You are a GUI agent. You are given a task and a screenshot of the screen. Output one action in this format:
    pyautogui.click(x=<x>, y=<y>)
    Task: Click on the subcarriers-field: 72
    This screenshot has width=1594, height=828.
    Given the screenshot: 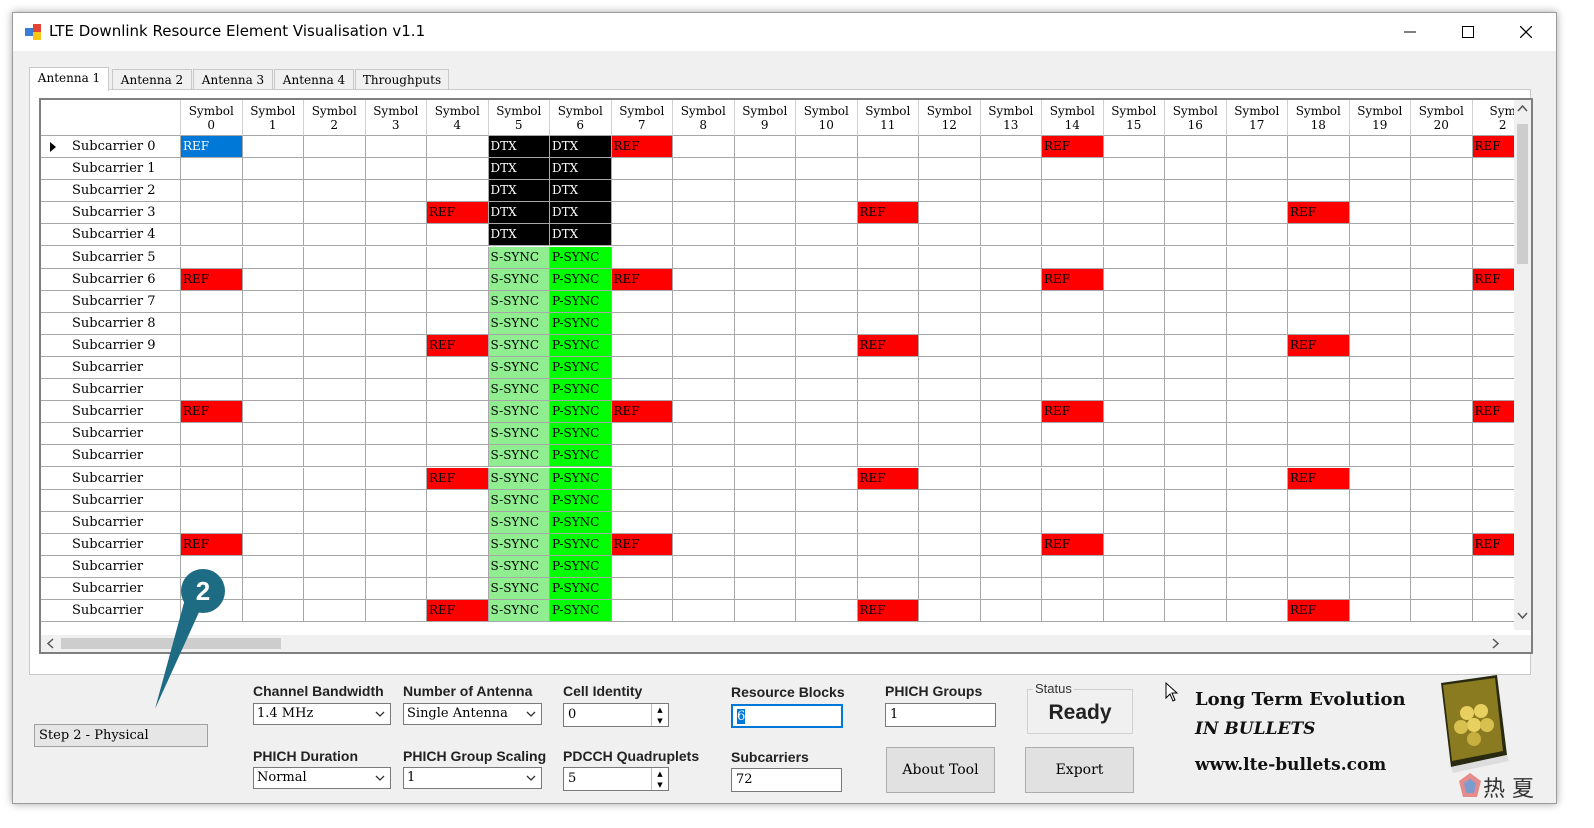 What is the action you would take?
    pyautogui.click(x=786, y=780)
    